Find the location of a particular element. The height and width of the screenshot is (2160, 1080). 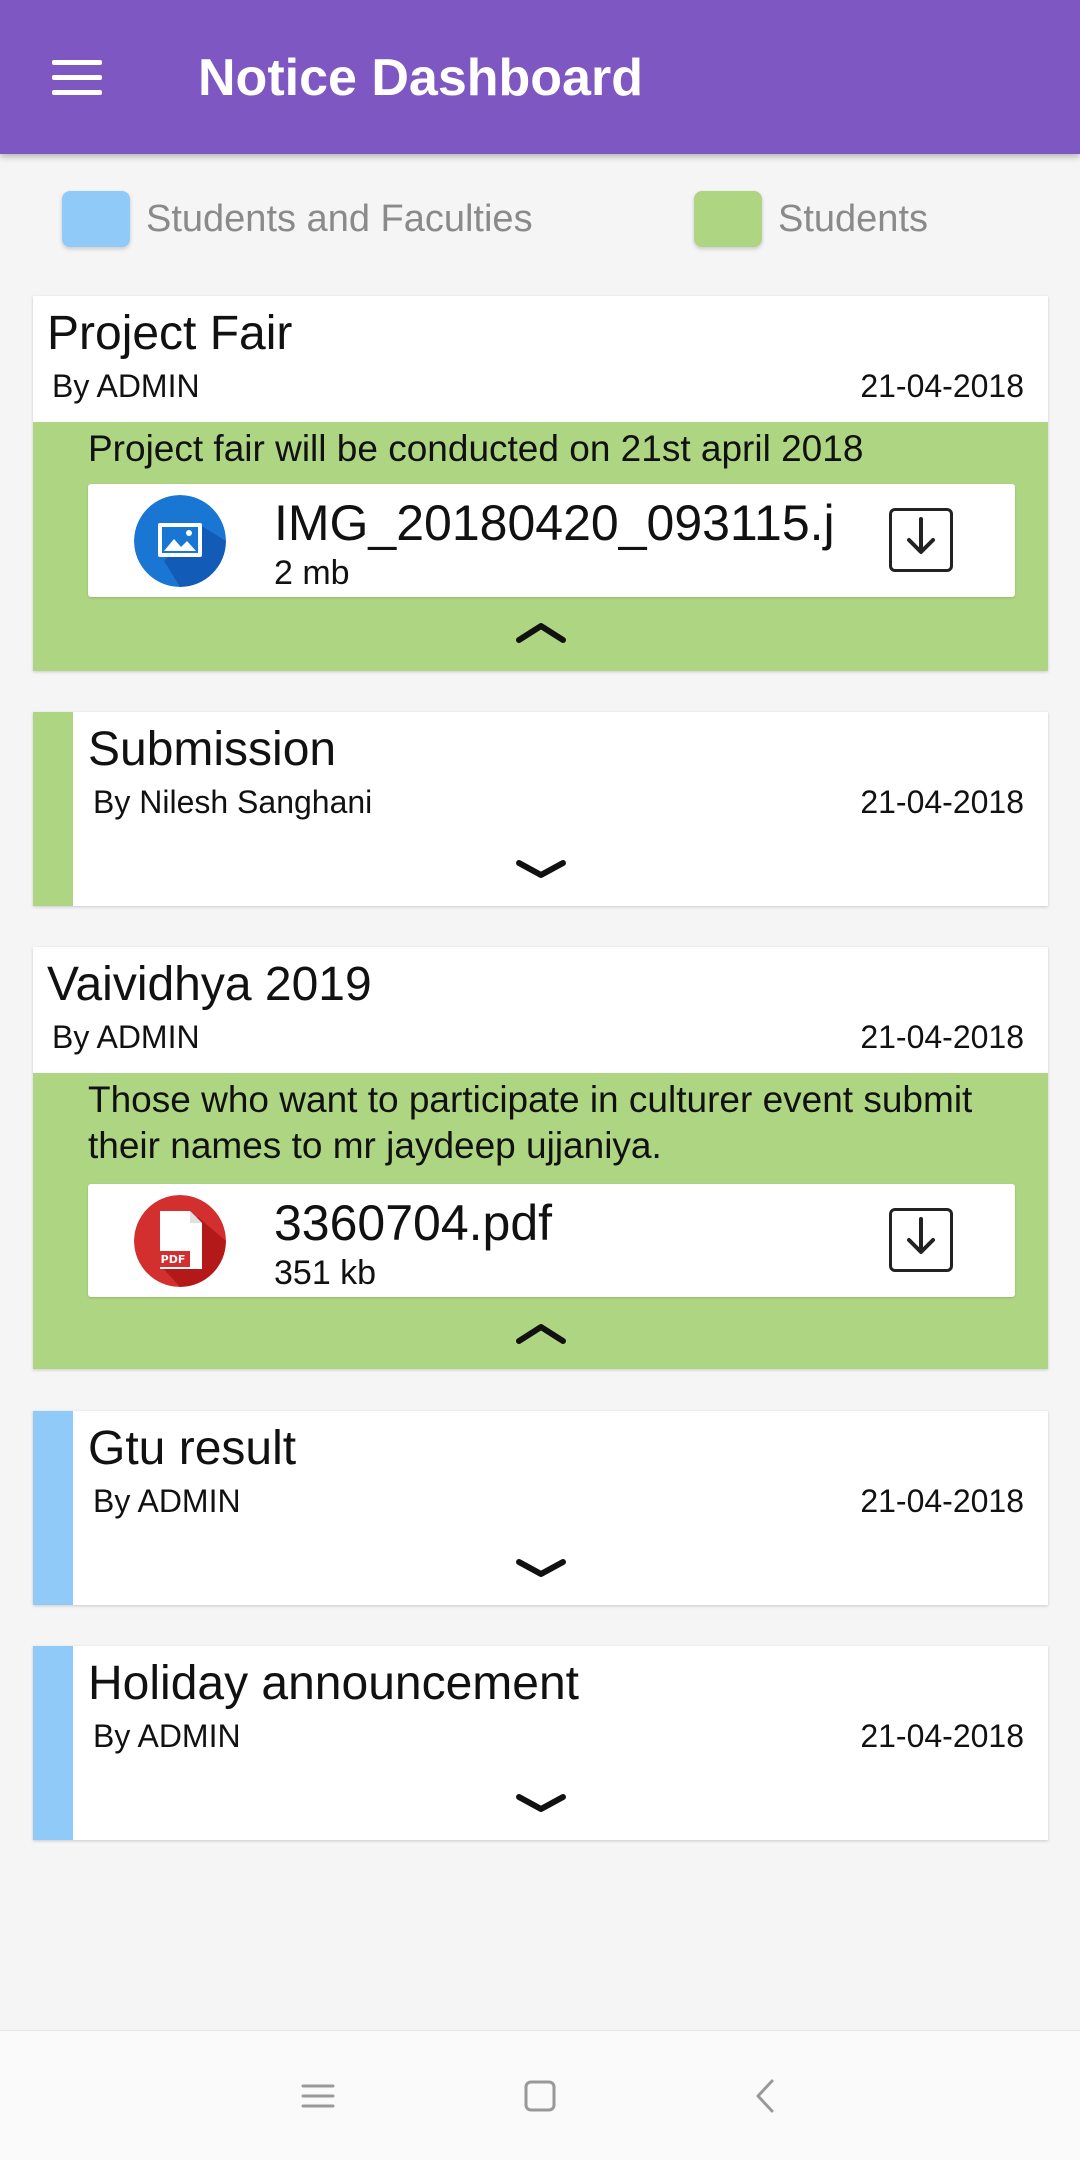

green-swatch is located at coordinates (728, 219).